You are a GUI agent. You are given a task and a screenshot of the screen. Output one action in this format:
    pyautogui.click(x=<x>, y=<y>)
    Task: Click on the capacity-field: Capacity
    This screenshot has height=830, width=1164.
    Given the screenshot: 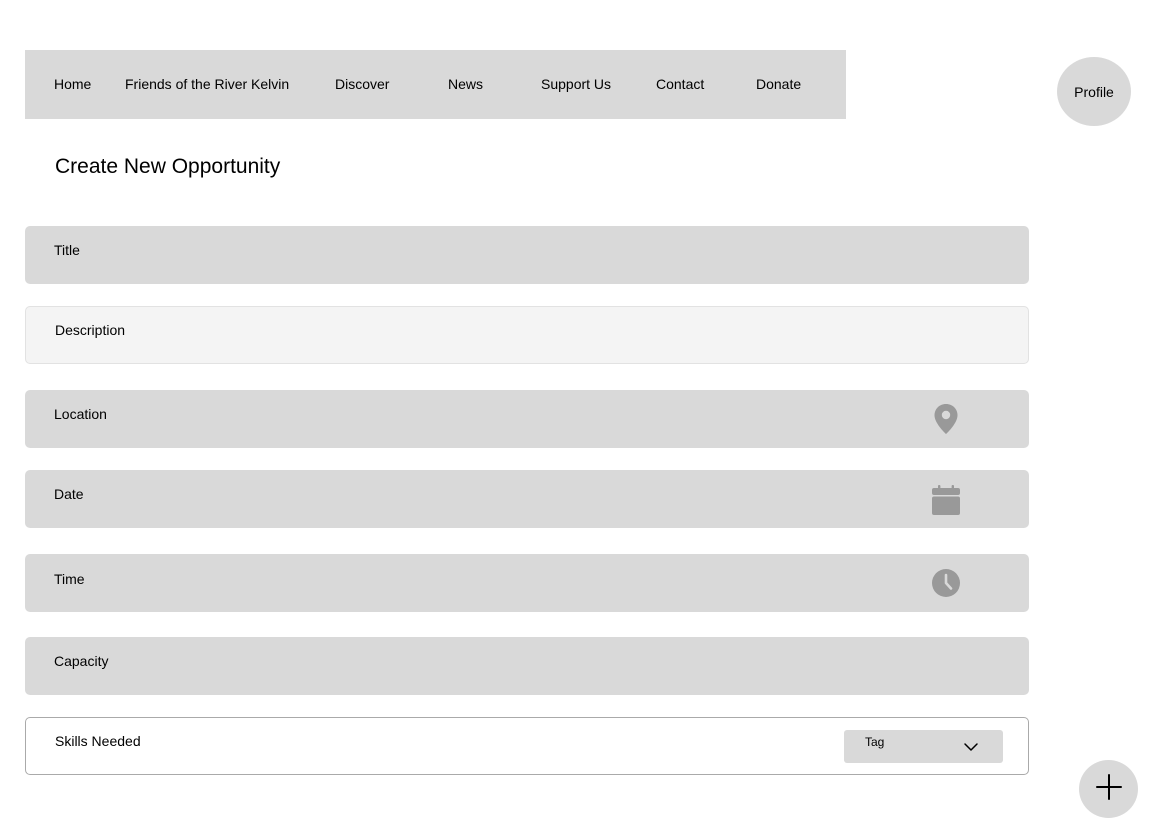 What is the action you would take?
    pyautogui.click(x=527, y=666)
    